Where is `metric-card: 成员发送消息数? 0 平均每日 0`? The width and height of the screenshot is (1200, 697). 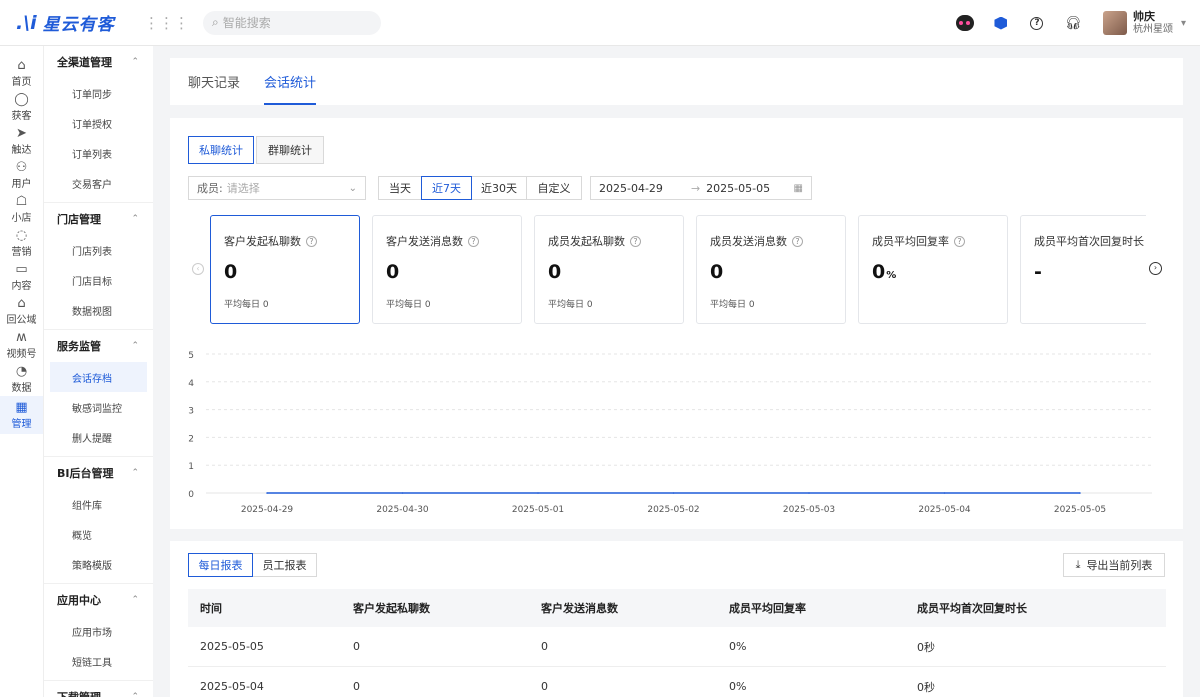 metric-card: 成员发送消息数? 0 平均每日 0 is located at coordinates (771, 269).